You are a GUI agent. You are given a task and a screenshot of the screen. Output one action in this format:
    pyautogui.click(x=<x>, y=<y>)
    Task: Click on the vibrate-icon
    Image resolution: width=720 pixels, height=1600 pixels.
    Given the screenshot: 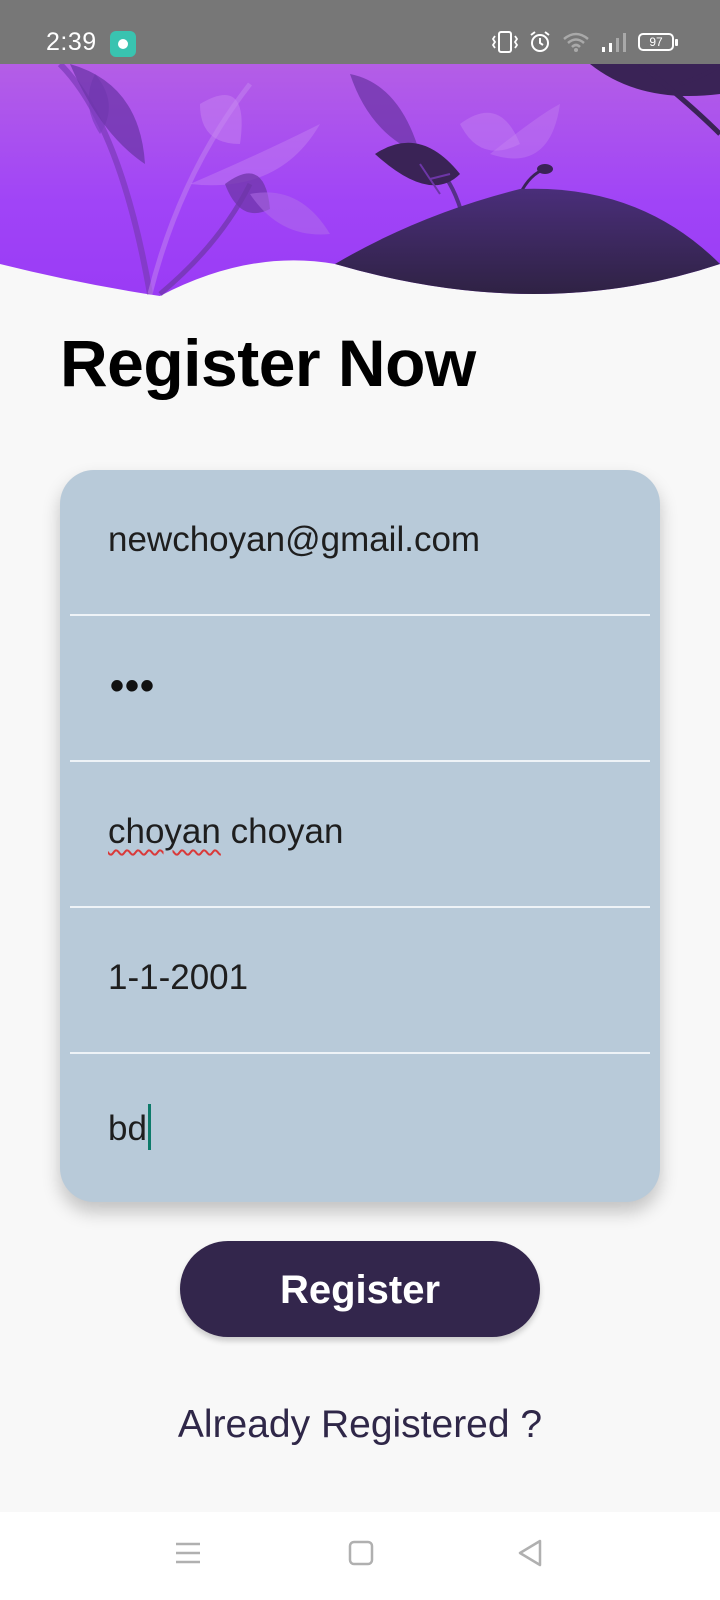 What is the action you would take?
    pyautogui.click(x=505, y=42)
    